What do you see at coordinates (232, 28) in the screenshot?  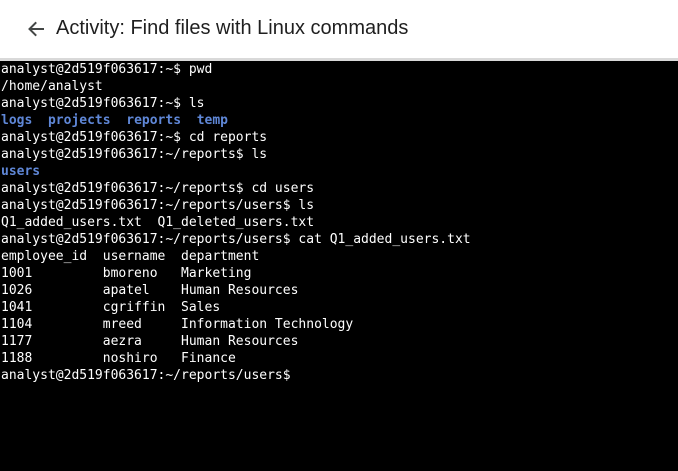 I see `page-title: Activity: Find files with Linux commands` at bounding box center [232, 28].